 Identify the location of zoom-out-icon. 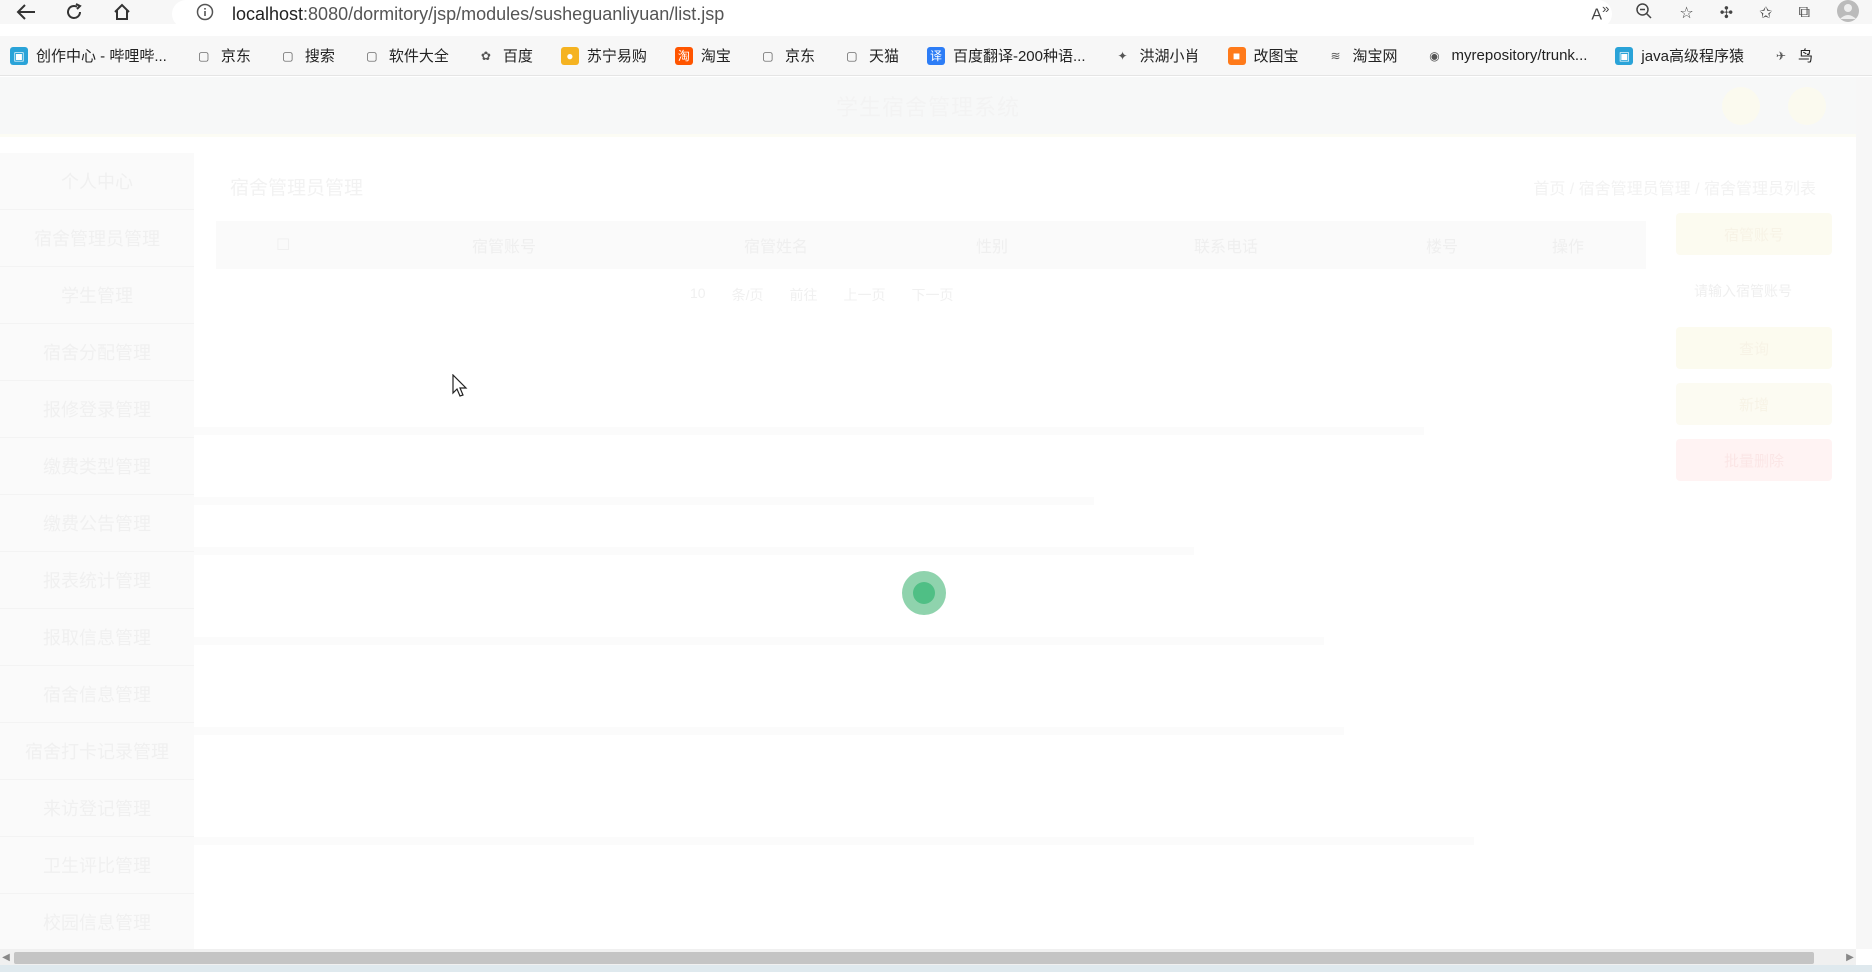
(1644, 13).